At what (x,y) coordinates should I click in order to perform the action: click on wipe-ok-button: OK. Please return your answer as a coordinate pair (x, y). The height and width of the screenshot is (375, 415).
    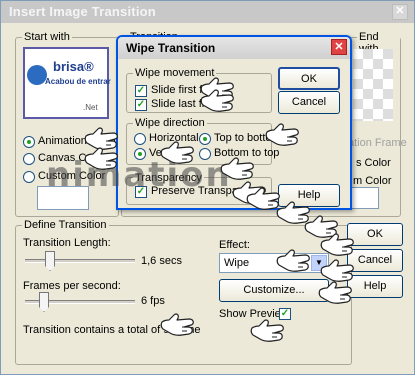
    Looking at the image, I should click on (309, 78).